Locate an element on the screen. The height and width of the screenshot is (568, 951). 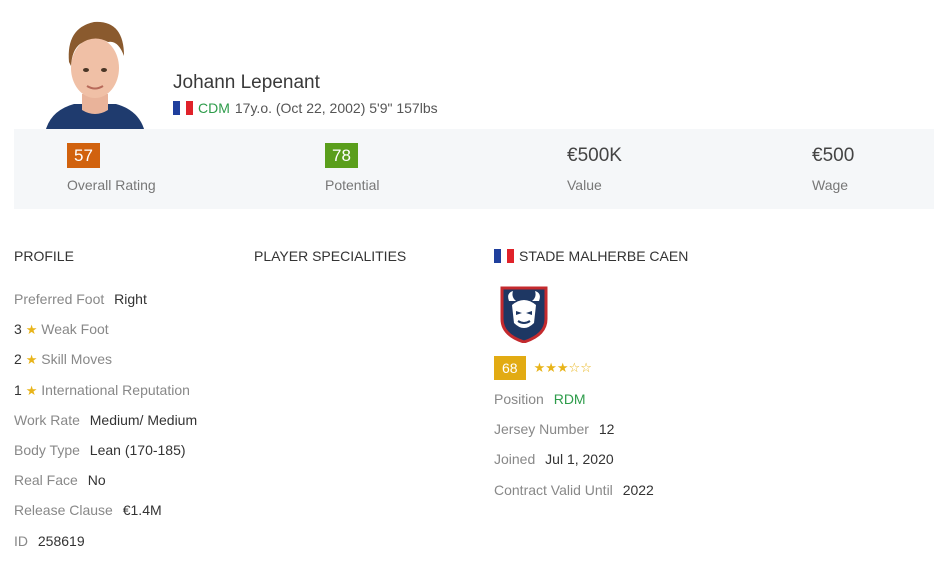
player-details: 17y.o. (Oct 22, 2002) 5'9" 157lbs is located at coordinates (336, 108).